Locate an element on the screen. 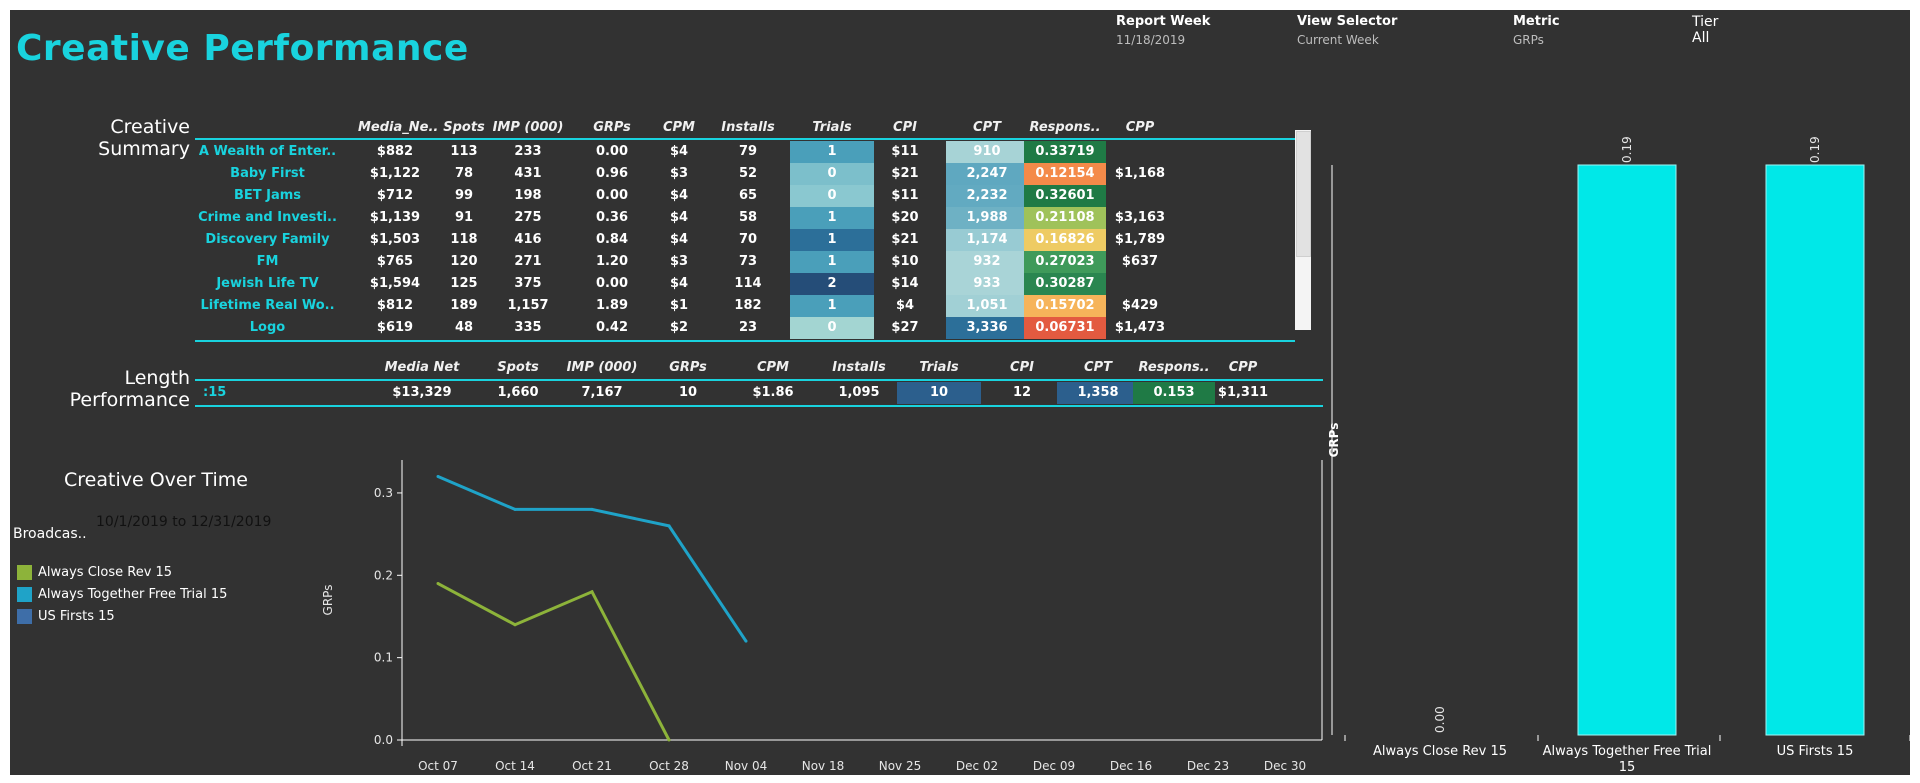  lp-header-2: IMP (000) is located at coordinates (602, 367).